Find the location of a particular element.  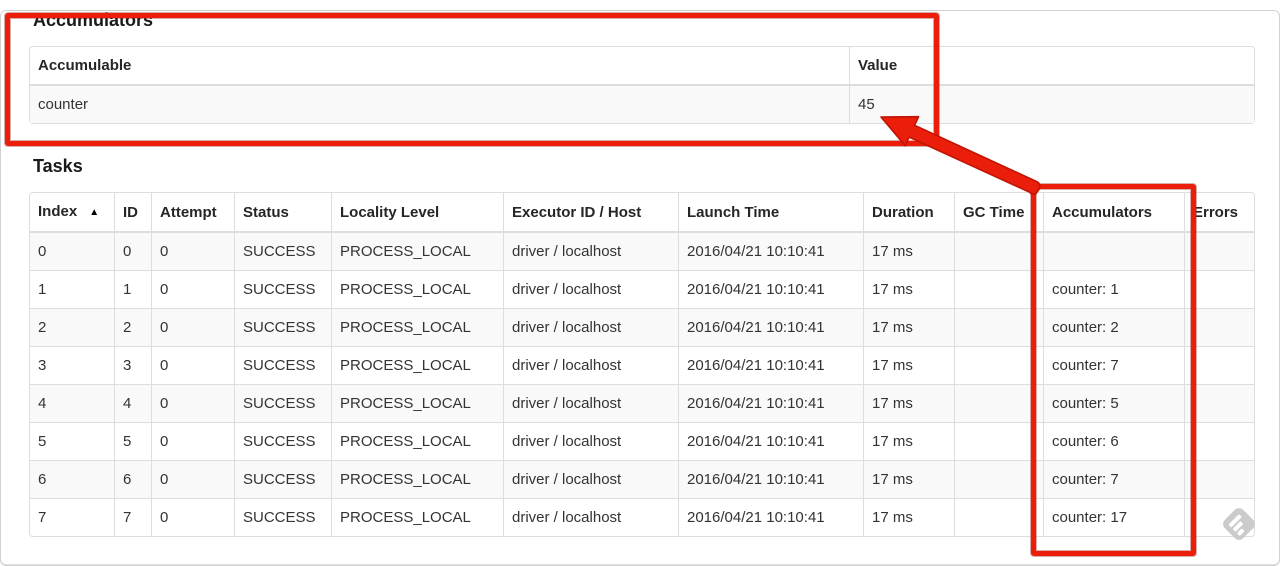

accumulators-table: Accumulable Value counter 45 is located at coordinates (642, 85).